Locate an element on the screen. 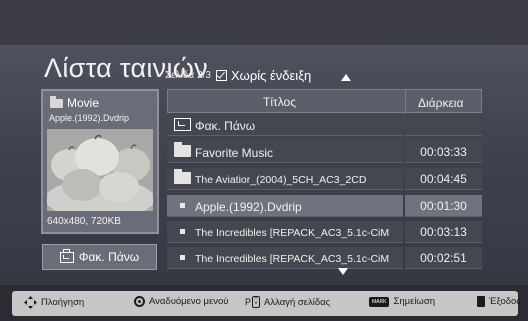  list-item-name-cell: Favorite Music is located at coordinates (285, 152).